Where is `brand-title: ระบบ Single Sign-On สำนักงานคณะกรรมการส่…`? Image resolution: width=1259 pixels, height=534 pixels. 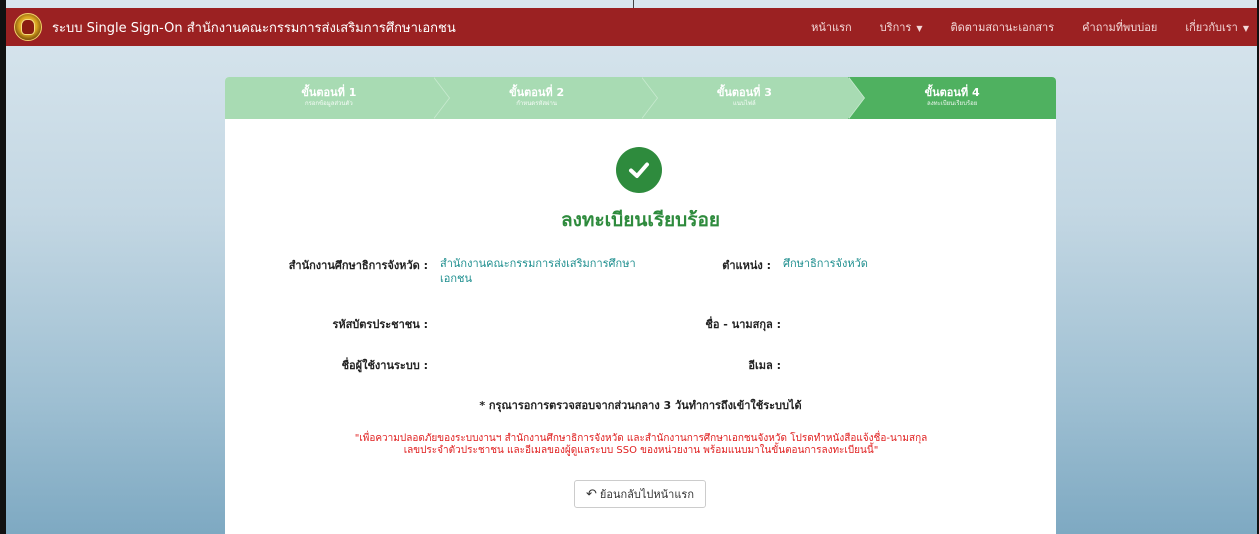
brand-title: ระบบ Single Sign-On สำนักงานคณะกรรมการส่… is located at coordinates (254, 28).